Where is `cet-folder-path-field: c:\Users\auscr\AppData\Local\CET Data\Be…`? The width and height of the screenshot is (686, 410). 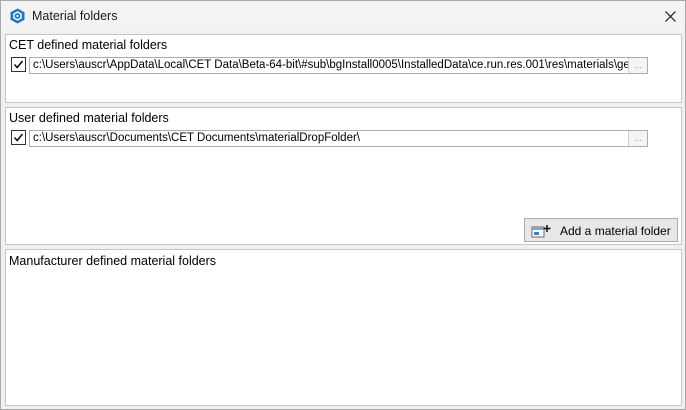 cet-folder-path-field: c:\Users\auscr\AppData\Local\CET Data\Be… is located at coordinates (338, 65).